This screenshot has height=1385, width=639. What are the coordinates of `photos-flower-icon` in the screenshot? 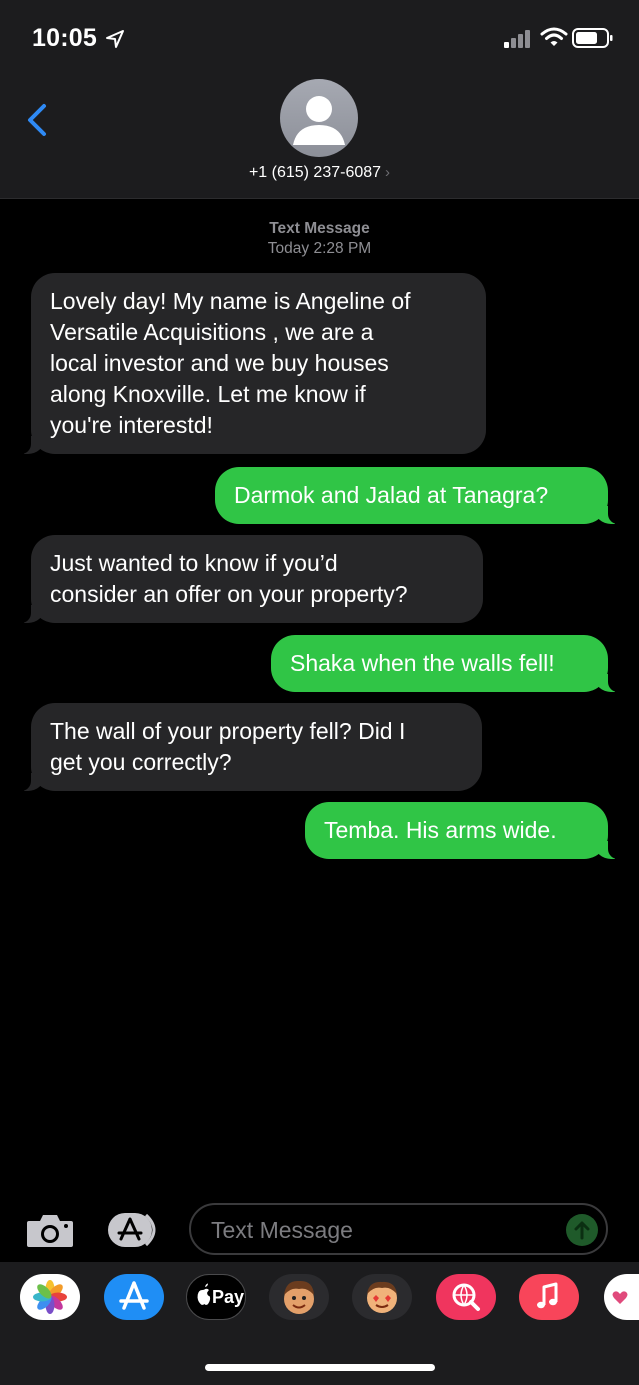 It's located at (50, 1297).